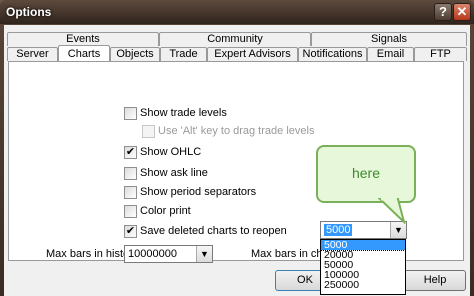 Image resolution: width=474 pixels, height=296 pixels. What do you see at coordinates (338, 230) in the screenshot?
I see `select-value: 5000` at bounding box center [338, 230].